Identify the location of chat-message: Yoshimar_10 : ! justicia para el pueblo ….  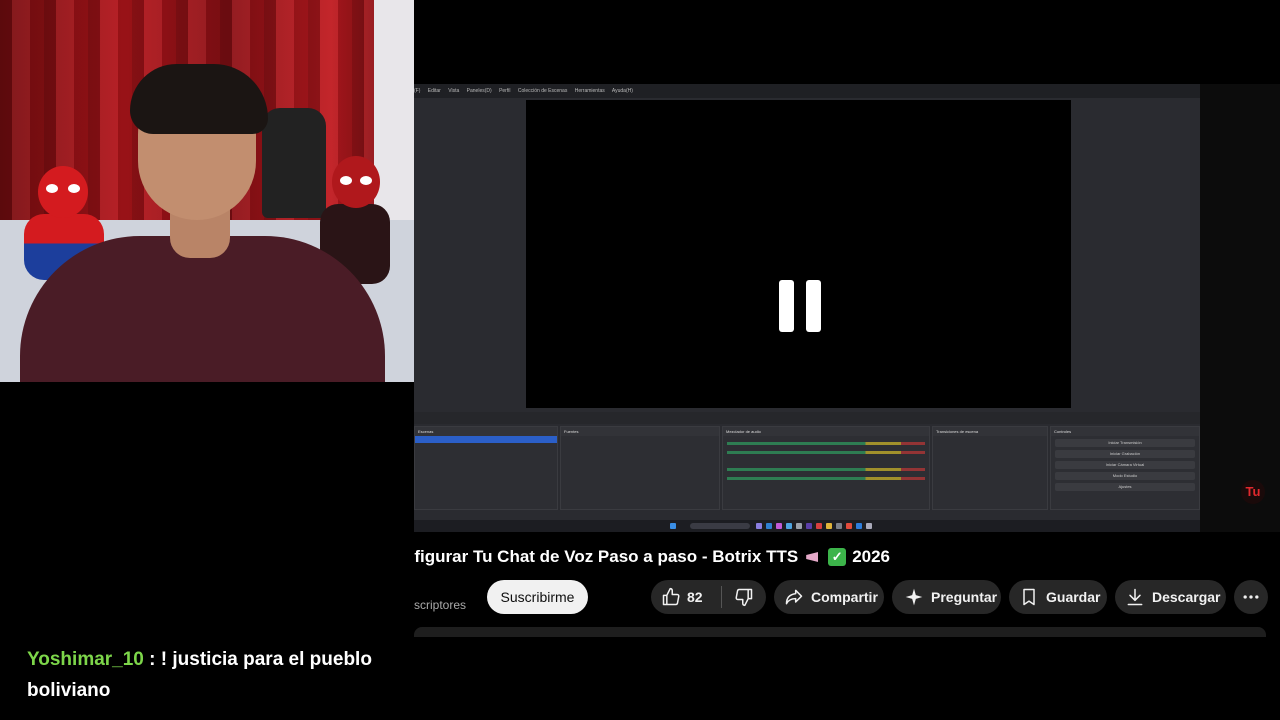
(217, 675).